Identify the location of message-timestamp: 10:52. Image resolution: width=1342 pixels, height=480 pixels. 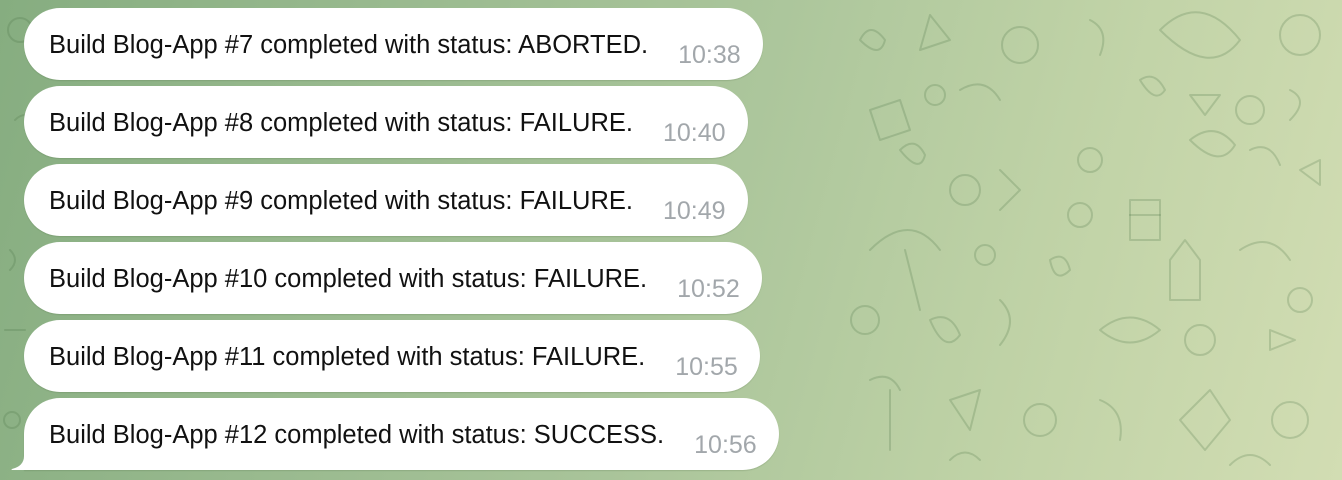
(708, 289).